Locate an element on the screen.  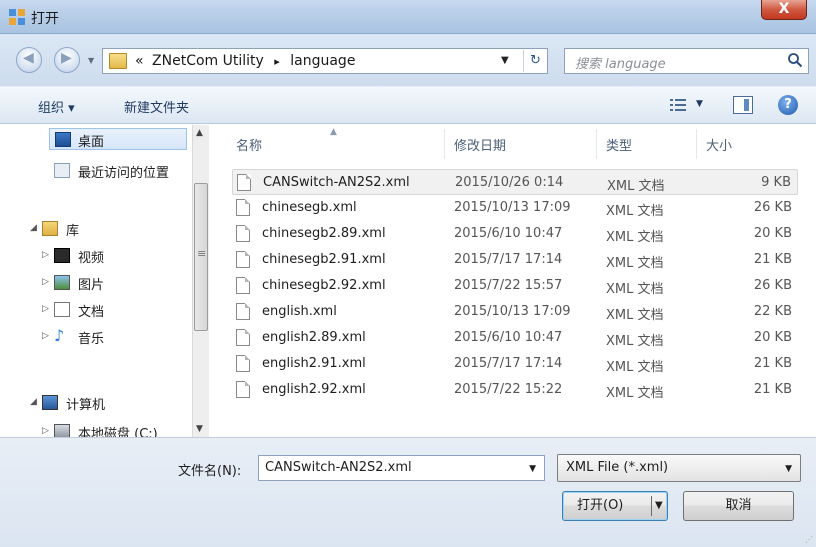
back-button: ◀ is located at coordinates (29, 60).